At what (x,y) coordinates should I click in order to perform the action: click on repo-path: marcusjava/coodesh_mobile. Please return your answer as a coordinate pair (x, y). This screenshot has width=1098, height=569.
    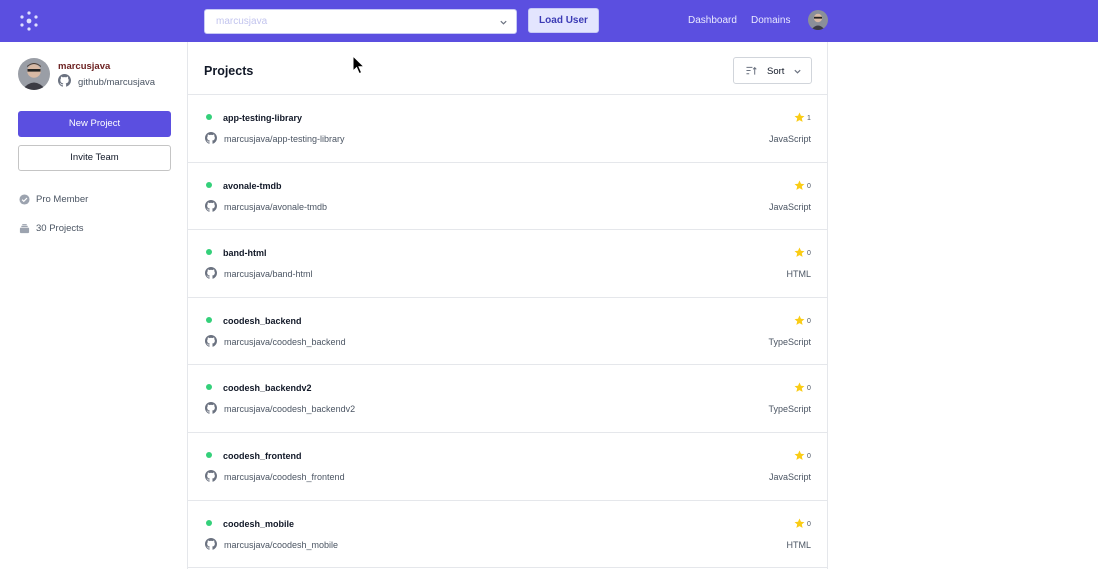
    Looking at the image, I should click on (281, 545).